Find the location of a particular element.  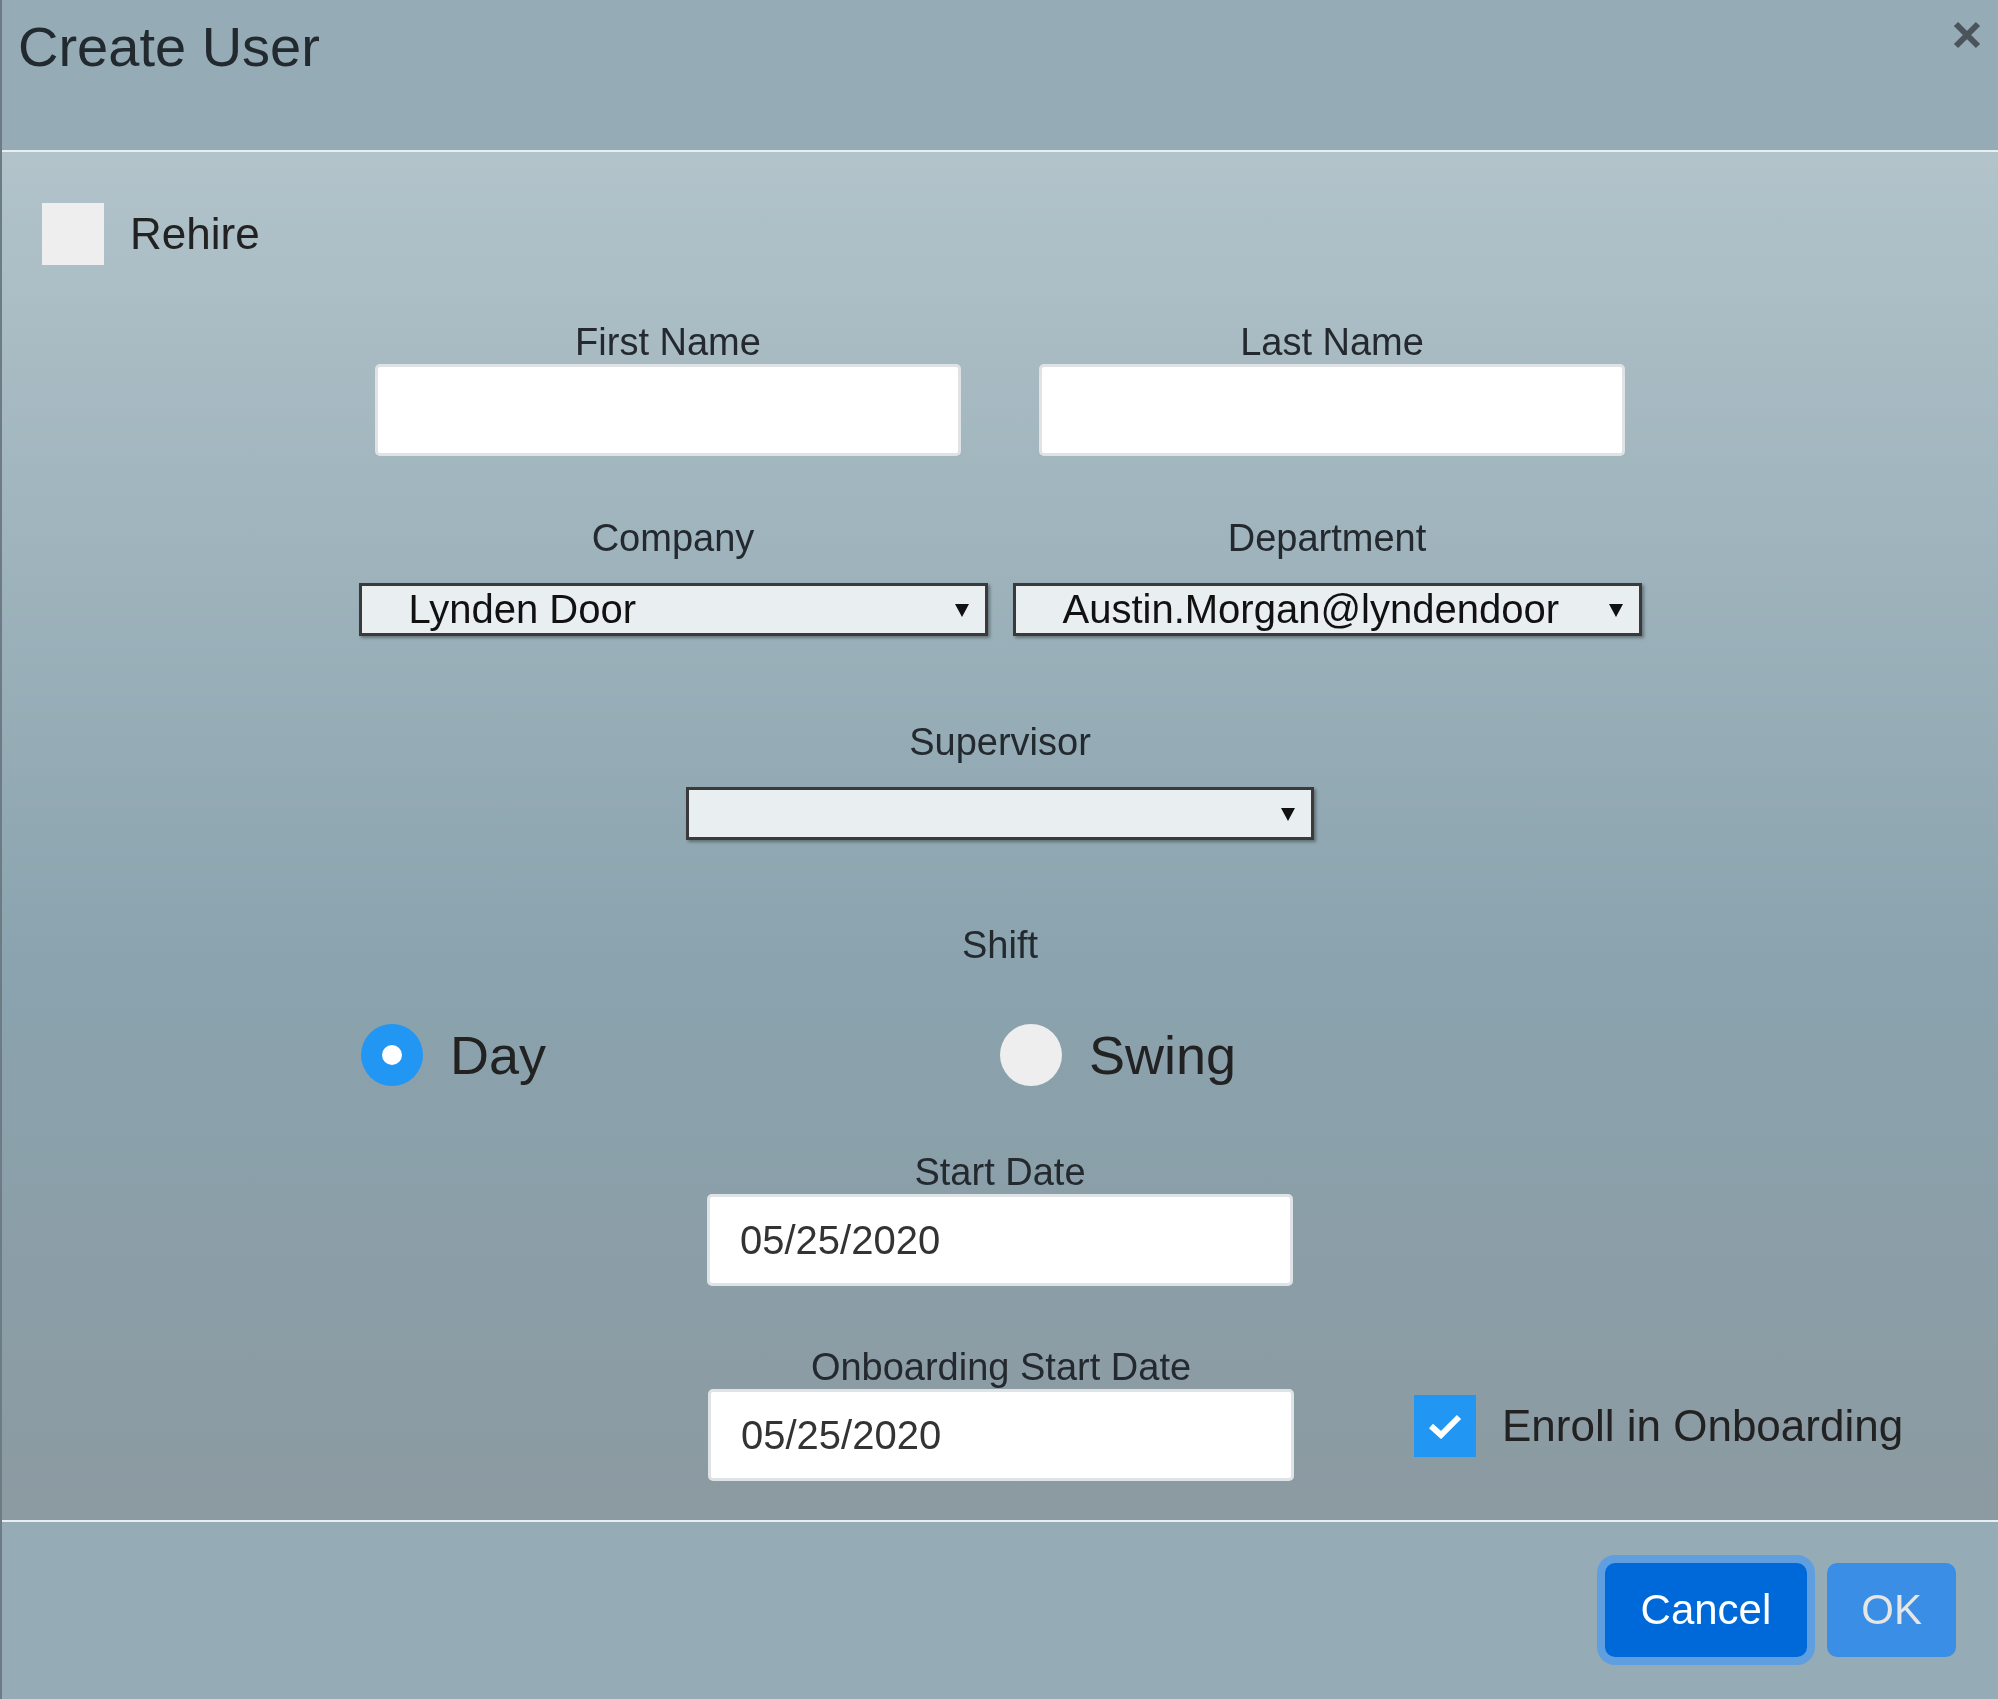

field-label: Last Name is located at coordinates (1332, 342).